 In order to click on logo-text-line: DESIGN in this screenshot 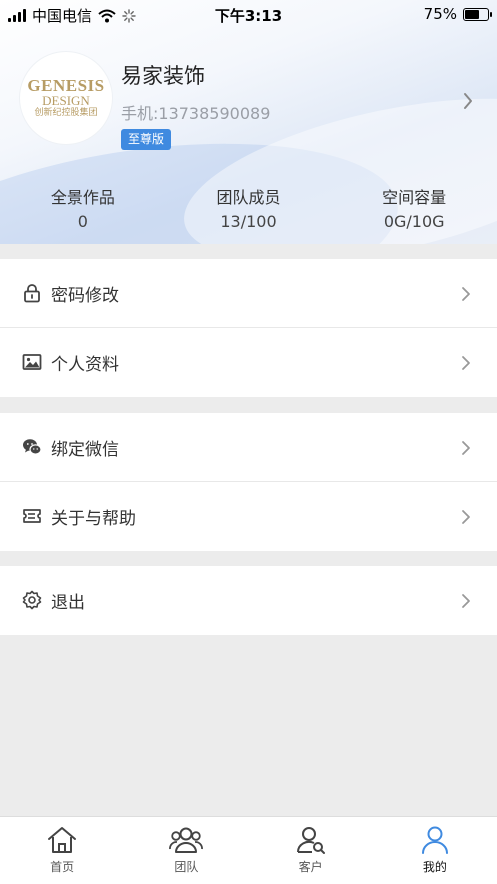, I will do `click(66, 100)`.